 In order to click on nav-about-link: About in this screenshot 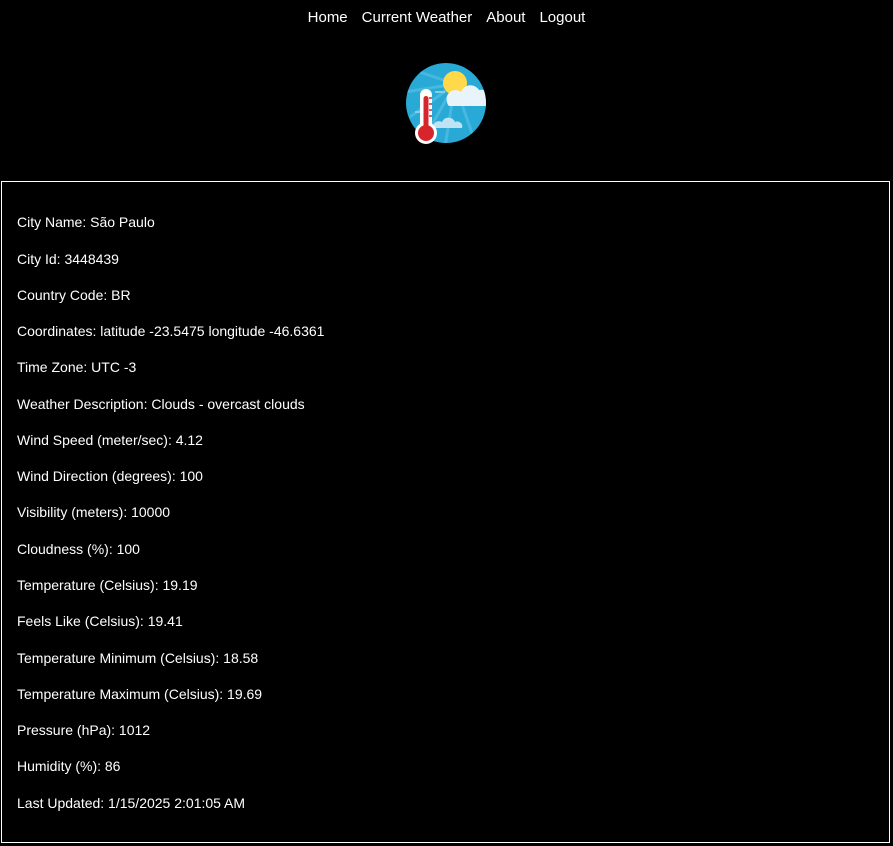, I will do `click(505, 17)`.